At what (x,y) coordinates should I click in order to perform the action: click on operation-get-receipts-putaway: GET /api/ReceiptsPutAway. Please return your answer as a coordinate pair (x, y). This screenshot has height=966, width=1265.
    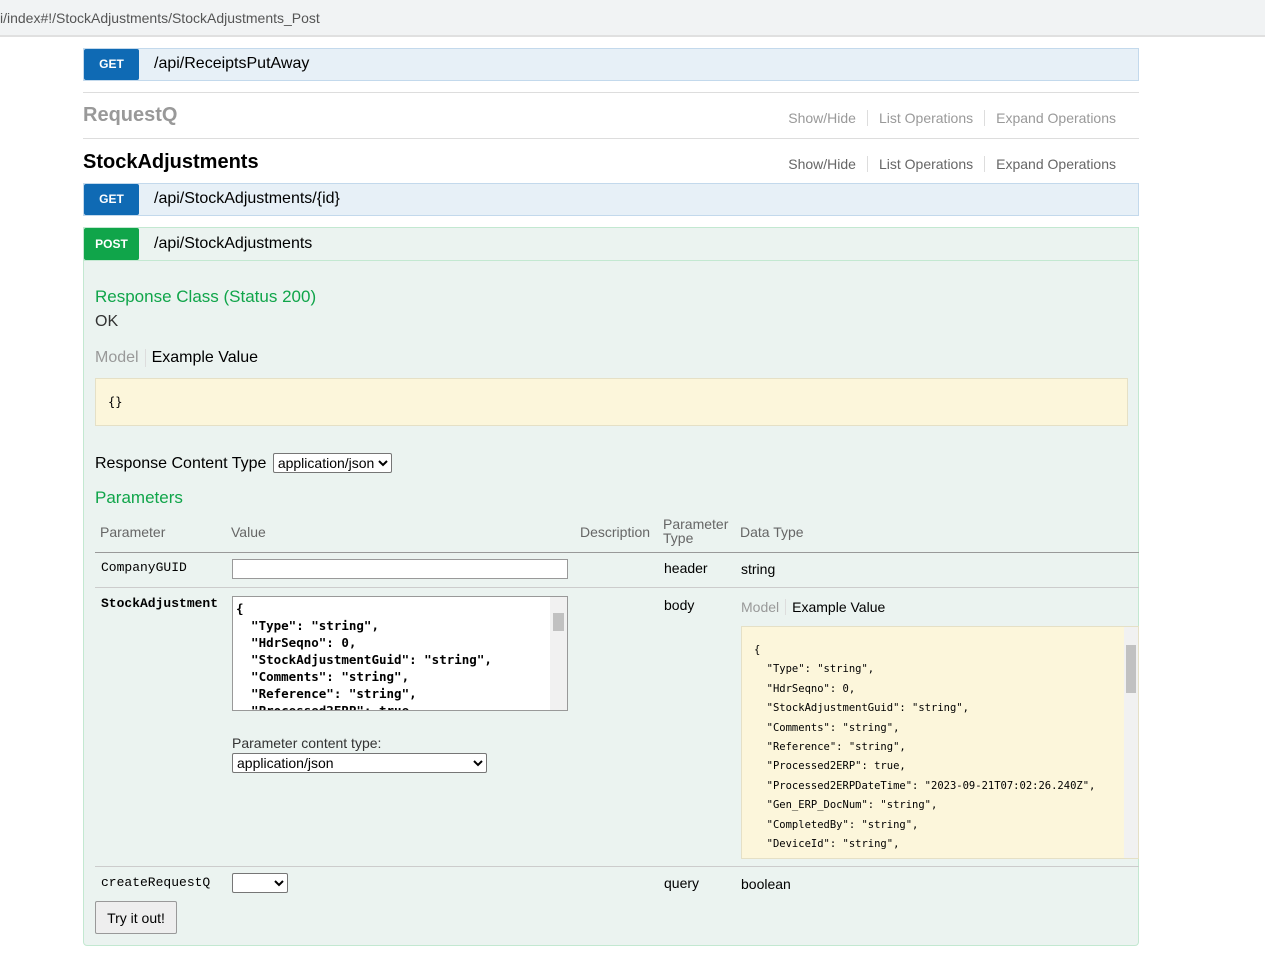
    Looking at the image, I should click on (611, 64).